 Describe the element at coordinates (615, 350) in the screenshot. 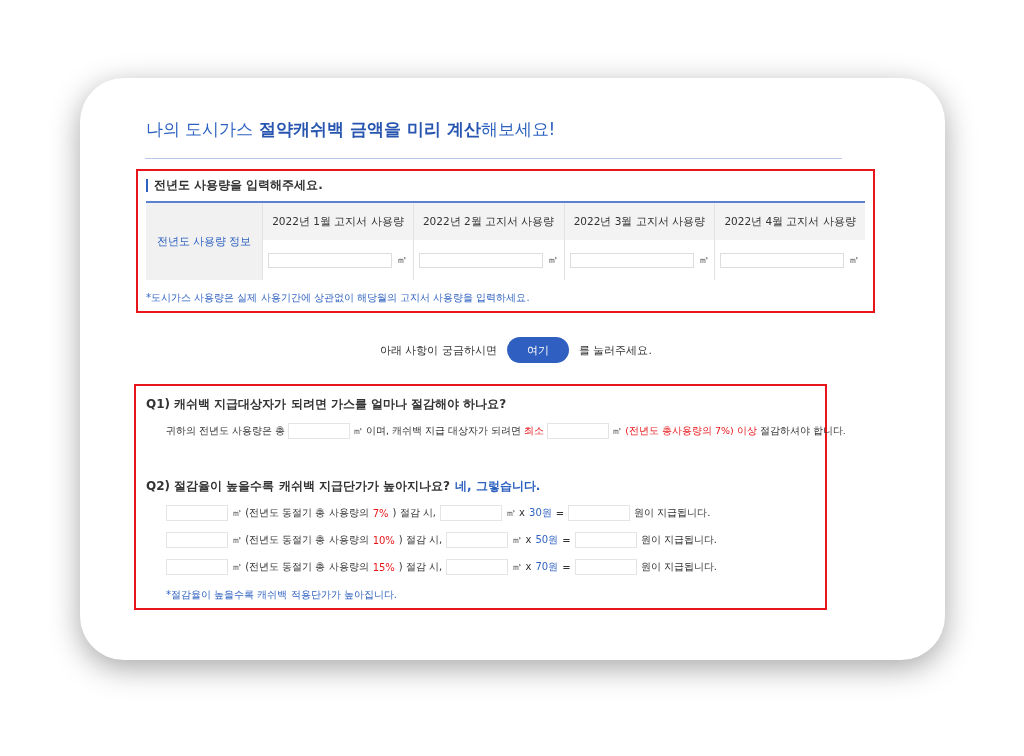

I see `help-text: 를 눌러주세요.` at that location.